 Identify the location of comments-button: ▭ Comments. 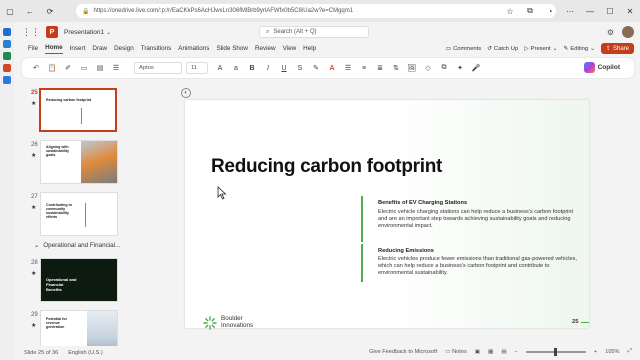
(464, 49).